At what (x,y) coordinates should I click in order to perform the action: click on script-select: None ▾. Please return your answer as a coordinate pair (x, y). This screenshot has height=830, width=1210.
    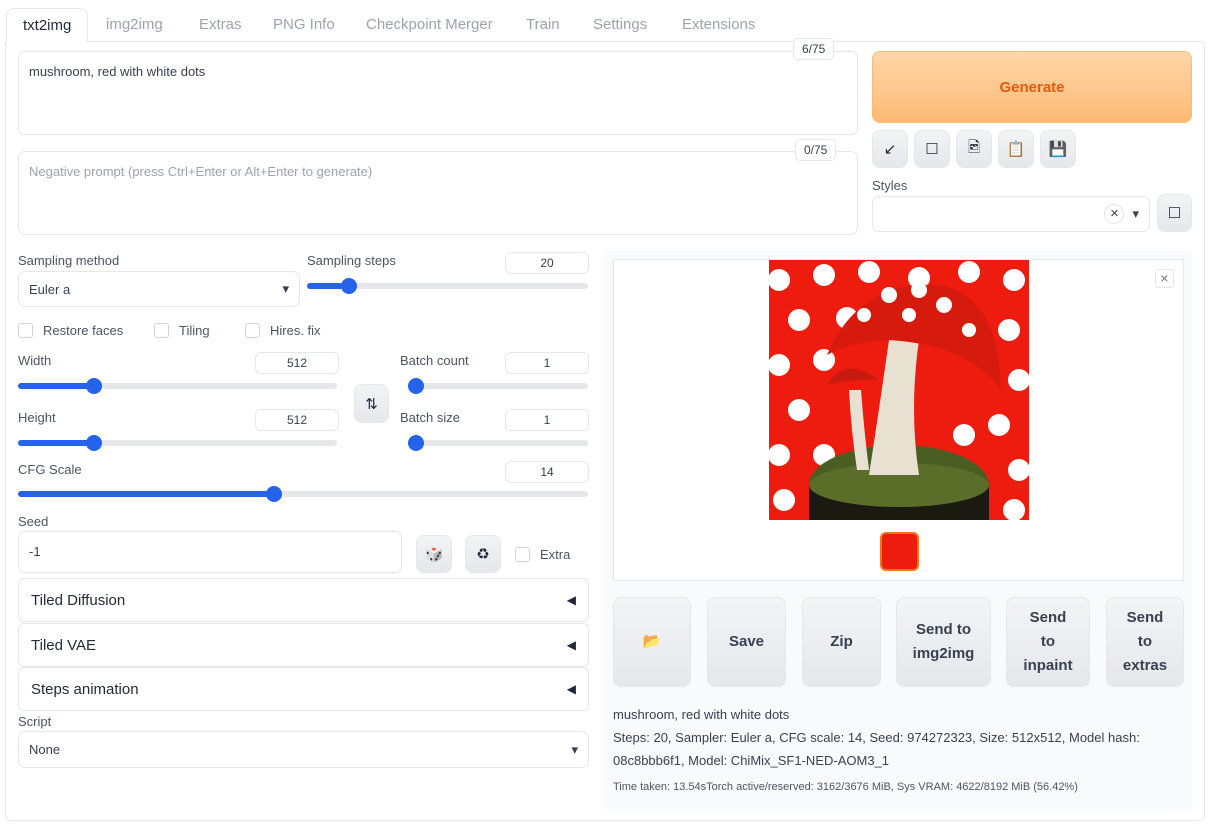
    Looking at the image, I should click on (303, 749).